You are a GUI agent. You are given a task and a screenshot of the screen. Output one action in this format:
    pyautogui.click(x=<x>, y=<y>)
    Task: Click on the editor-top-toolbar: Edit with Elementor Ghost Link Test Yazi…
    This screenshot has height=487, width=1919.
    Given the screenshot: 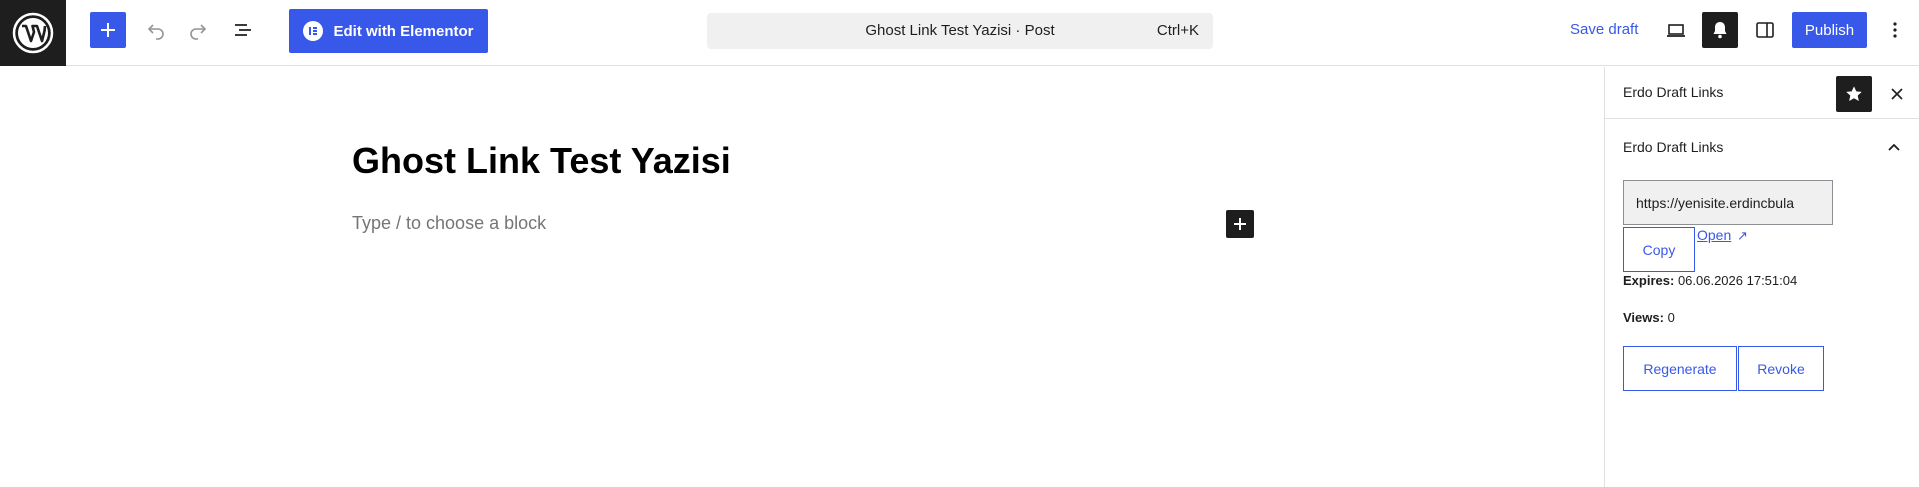 What is the action you would take?
    pyautogui.click(x=959, y=33)
    